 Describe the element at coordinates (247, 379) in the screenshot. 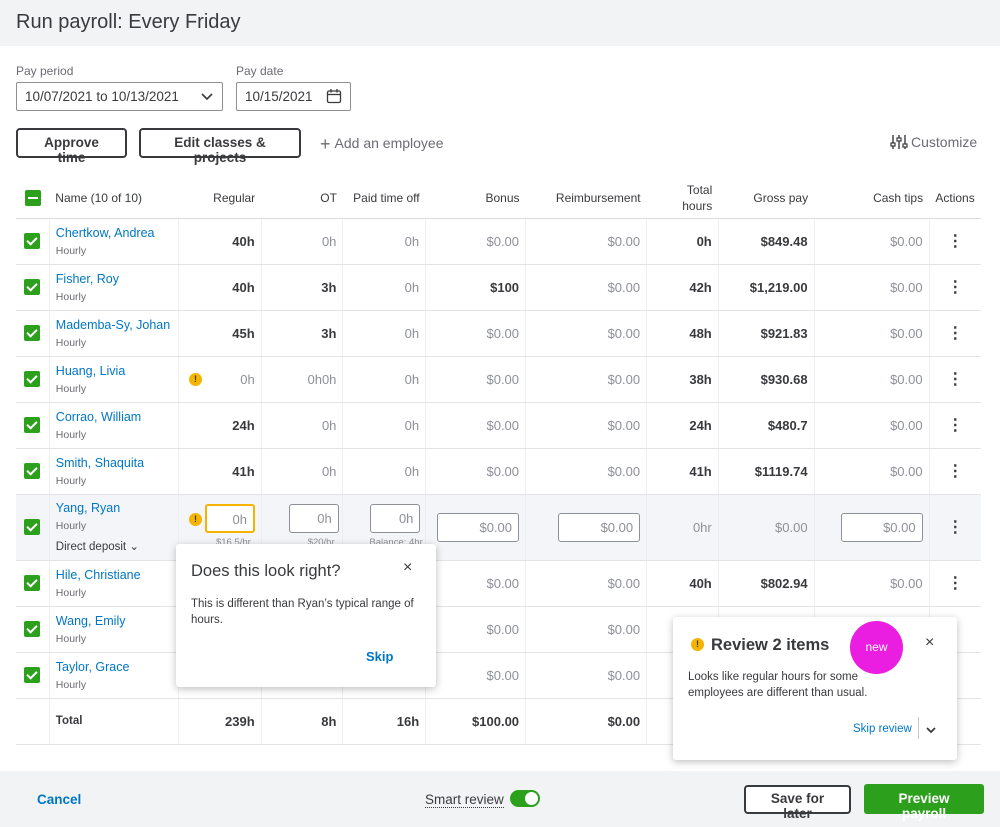

I see `regular-hours-cell: 0h` at that location.